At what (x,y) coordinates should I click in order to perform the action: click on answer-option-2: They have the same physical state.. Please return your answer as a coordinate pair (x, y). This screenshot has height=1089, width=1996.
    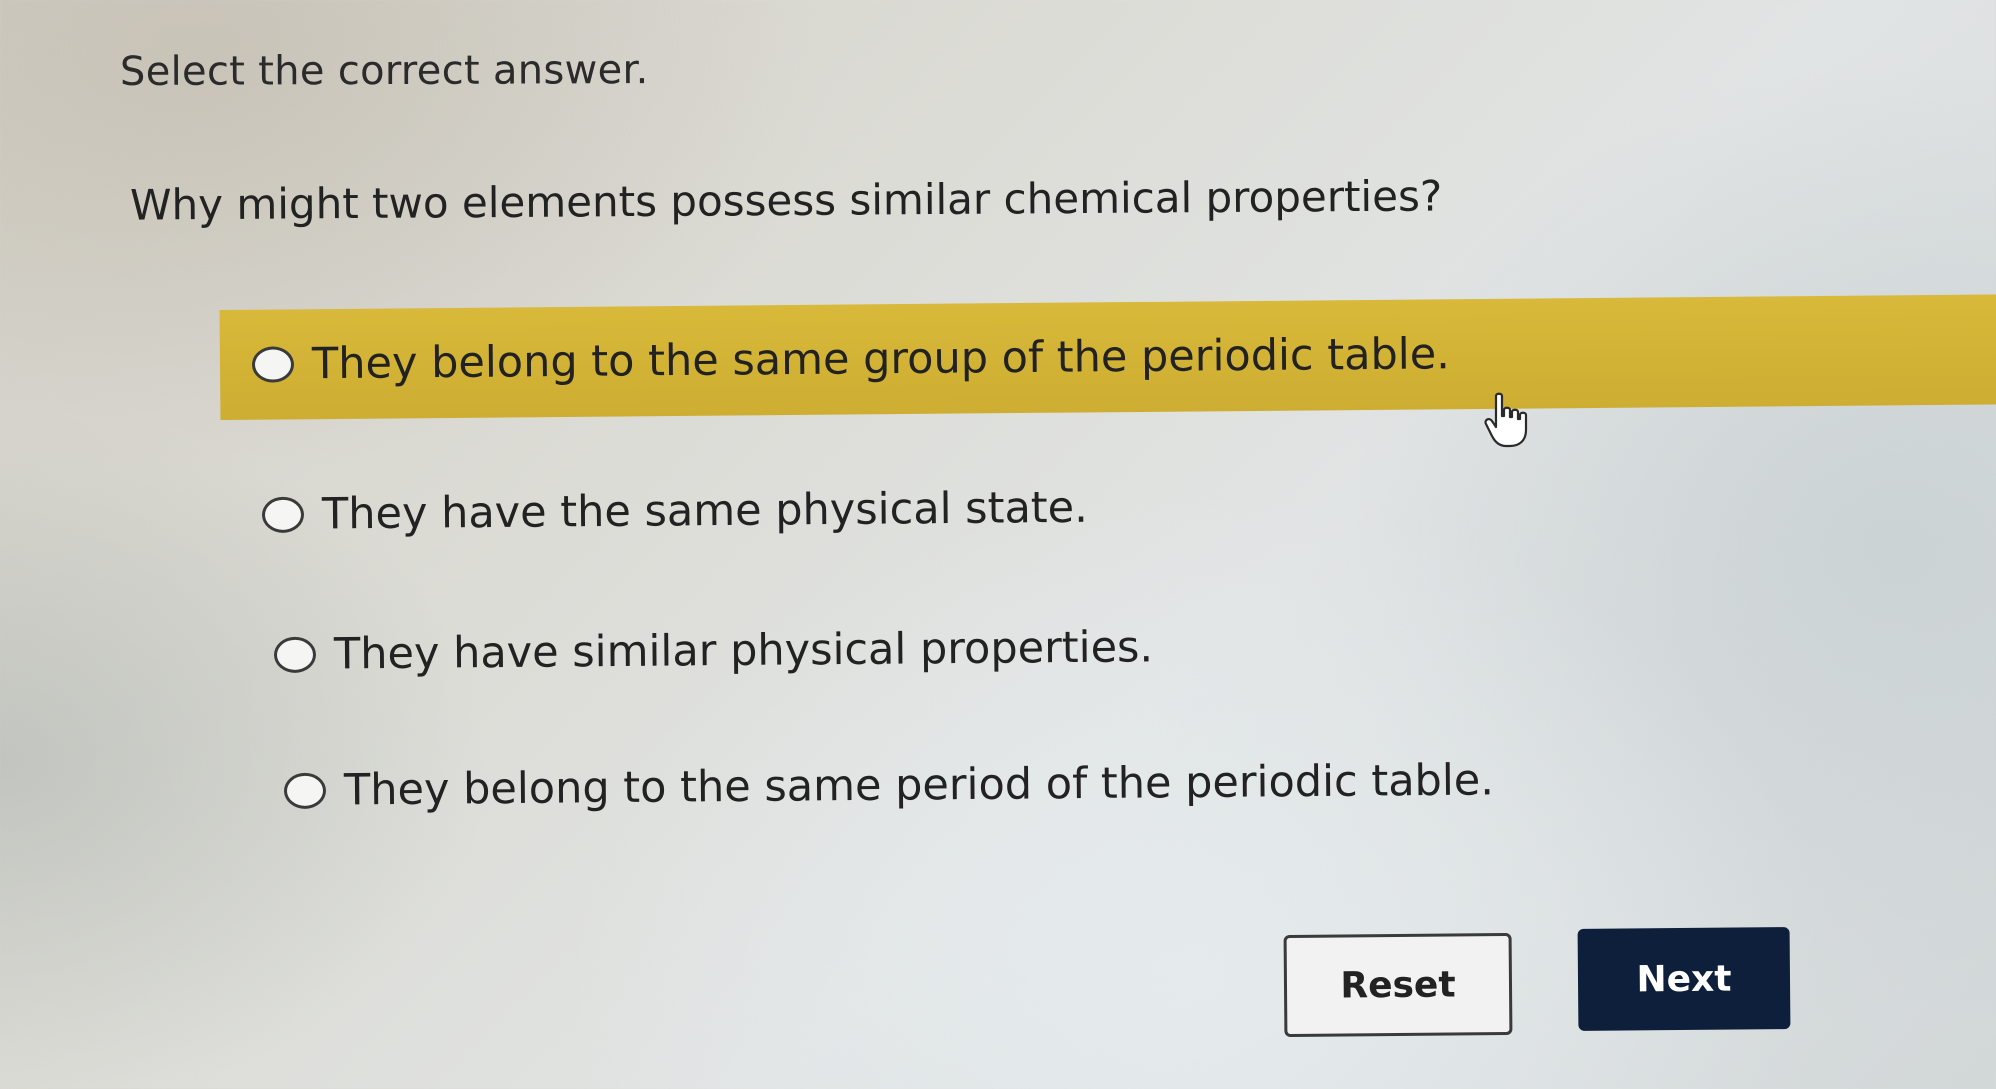
    Looking at the image, I should click on (674, 511).